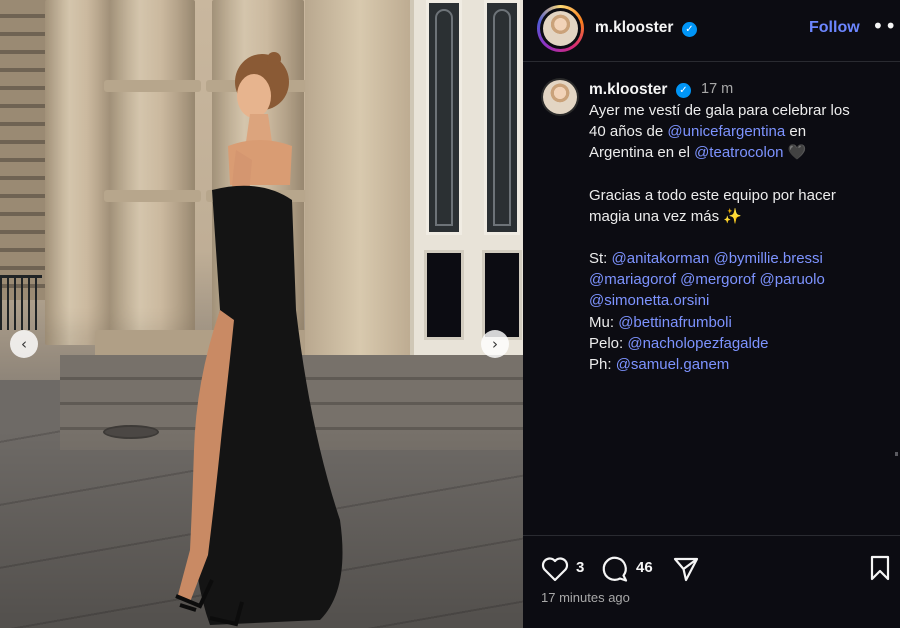 This screenshot has height=628, width=900. I want to click on carousel-prev-button: ‹, so click(24, 344).